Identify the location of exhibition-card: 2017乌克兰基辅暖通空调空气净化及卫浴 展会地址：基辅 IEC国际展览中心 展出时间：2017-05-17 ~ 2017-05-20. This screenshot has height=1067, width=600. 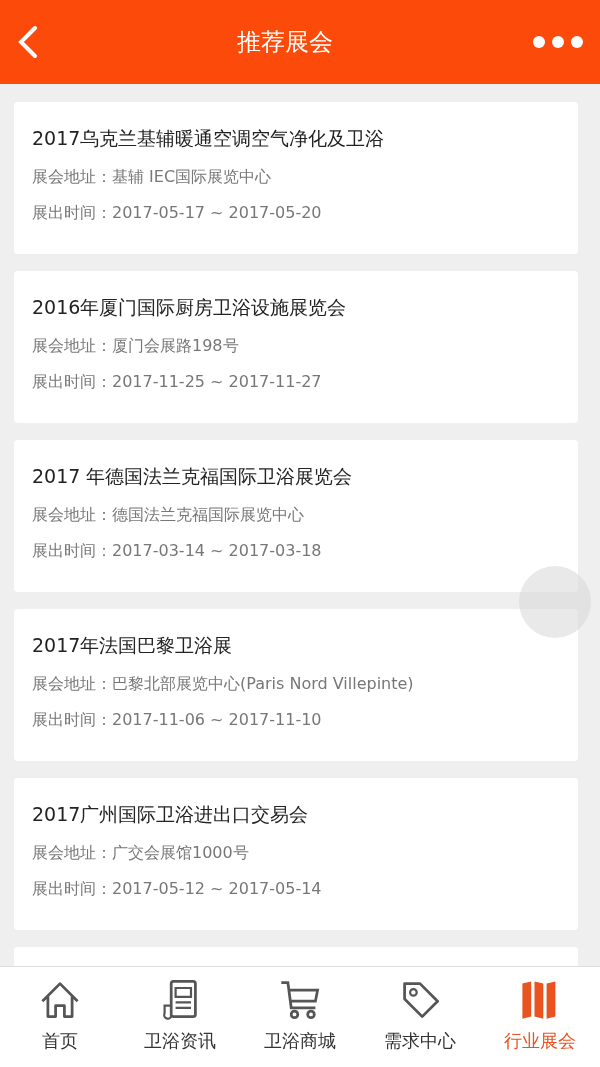
(296, 178).